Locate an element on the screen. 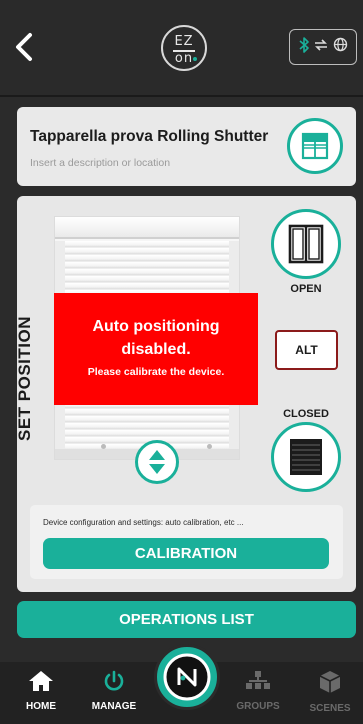 The height and width of the screenshot is (724, 363). ezon-n-icon is located at coordinates (187, 677).